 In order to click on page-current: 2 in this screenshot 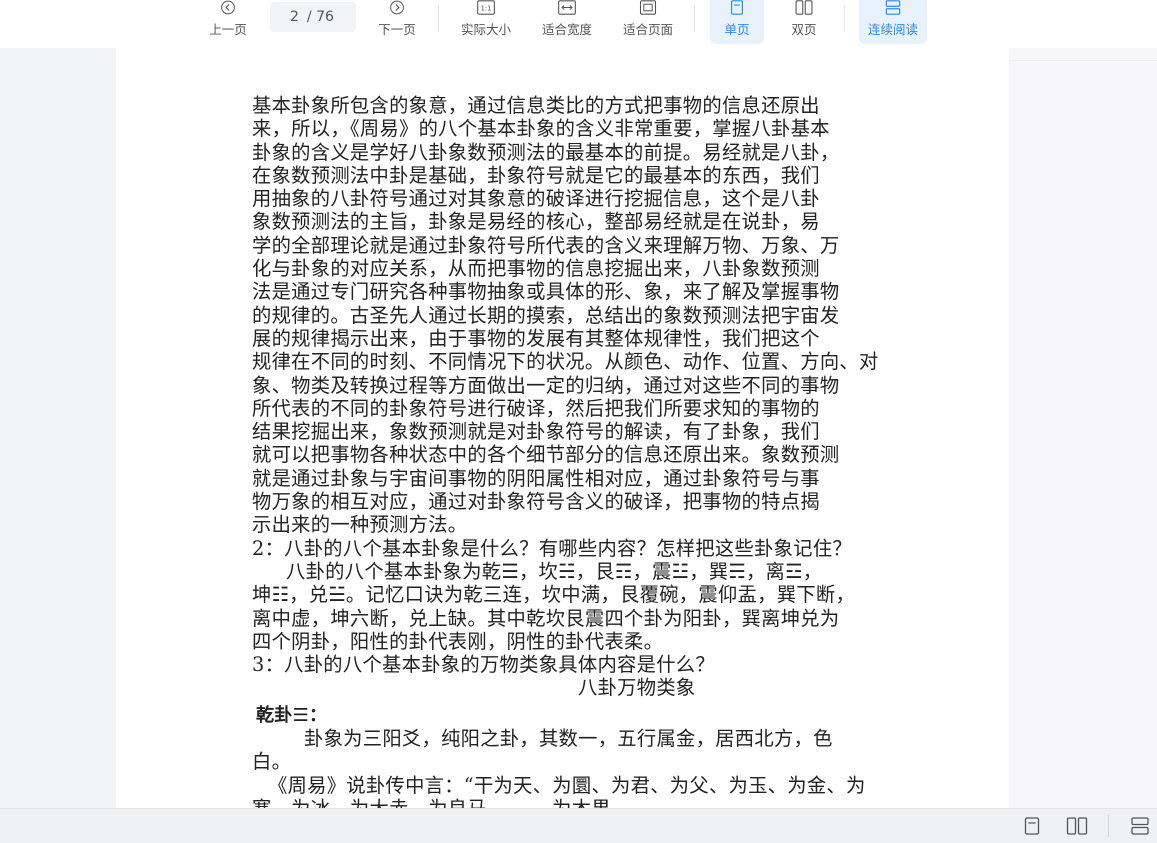, I will do `click(294, 17)`.